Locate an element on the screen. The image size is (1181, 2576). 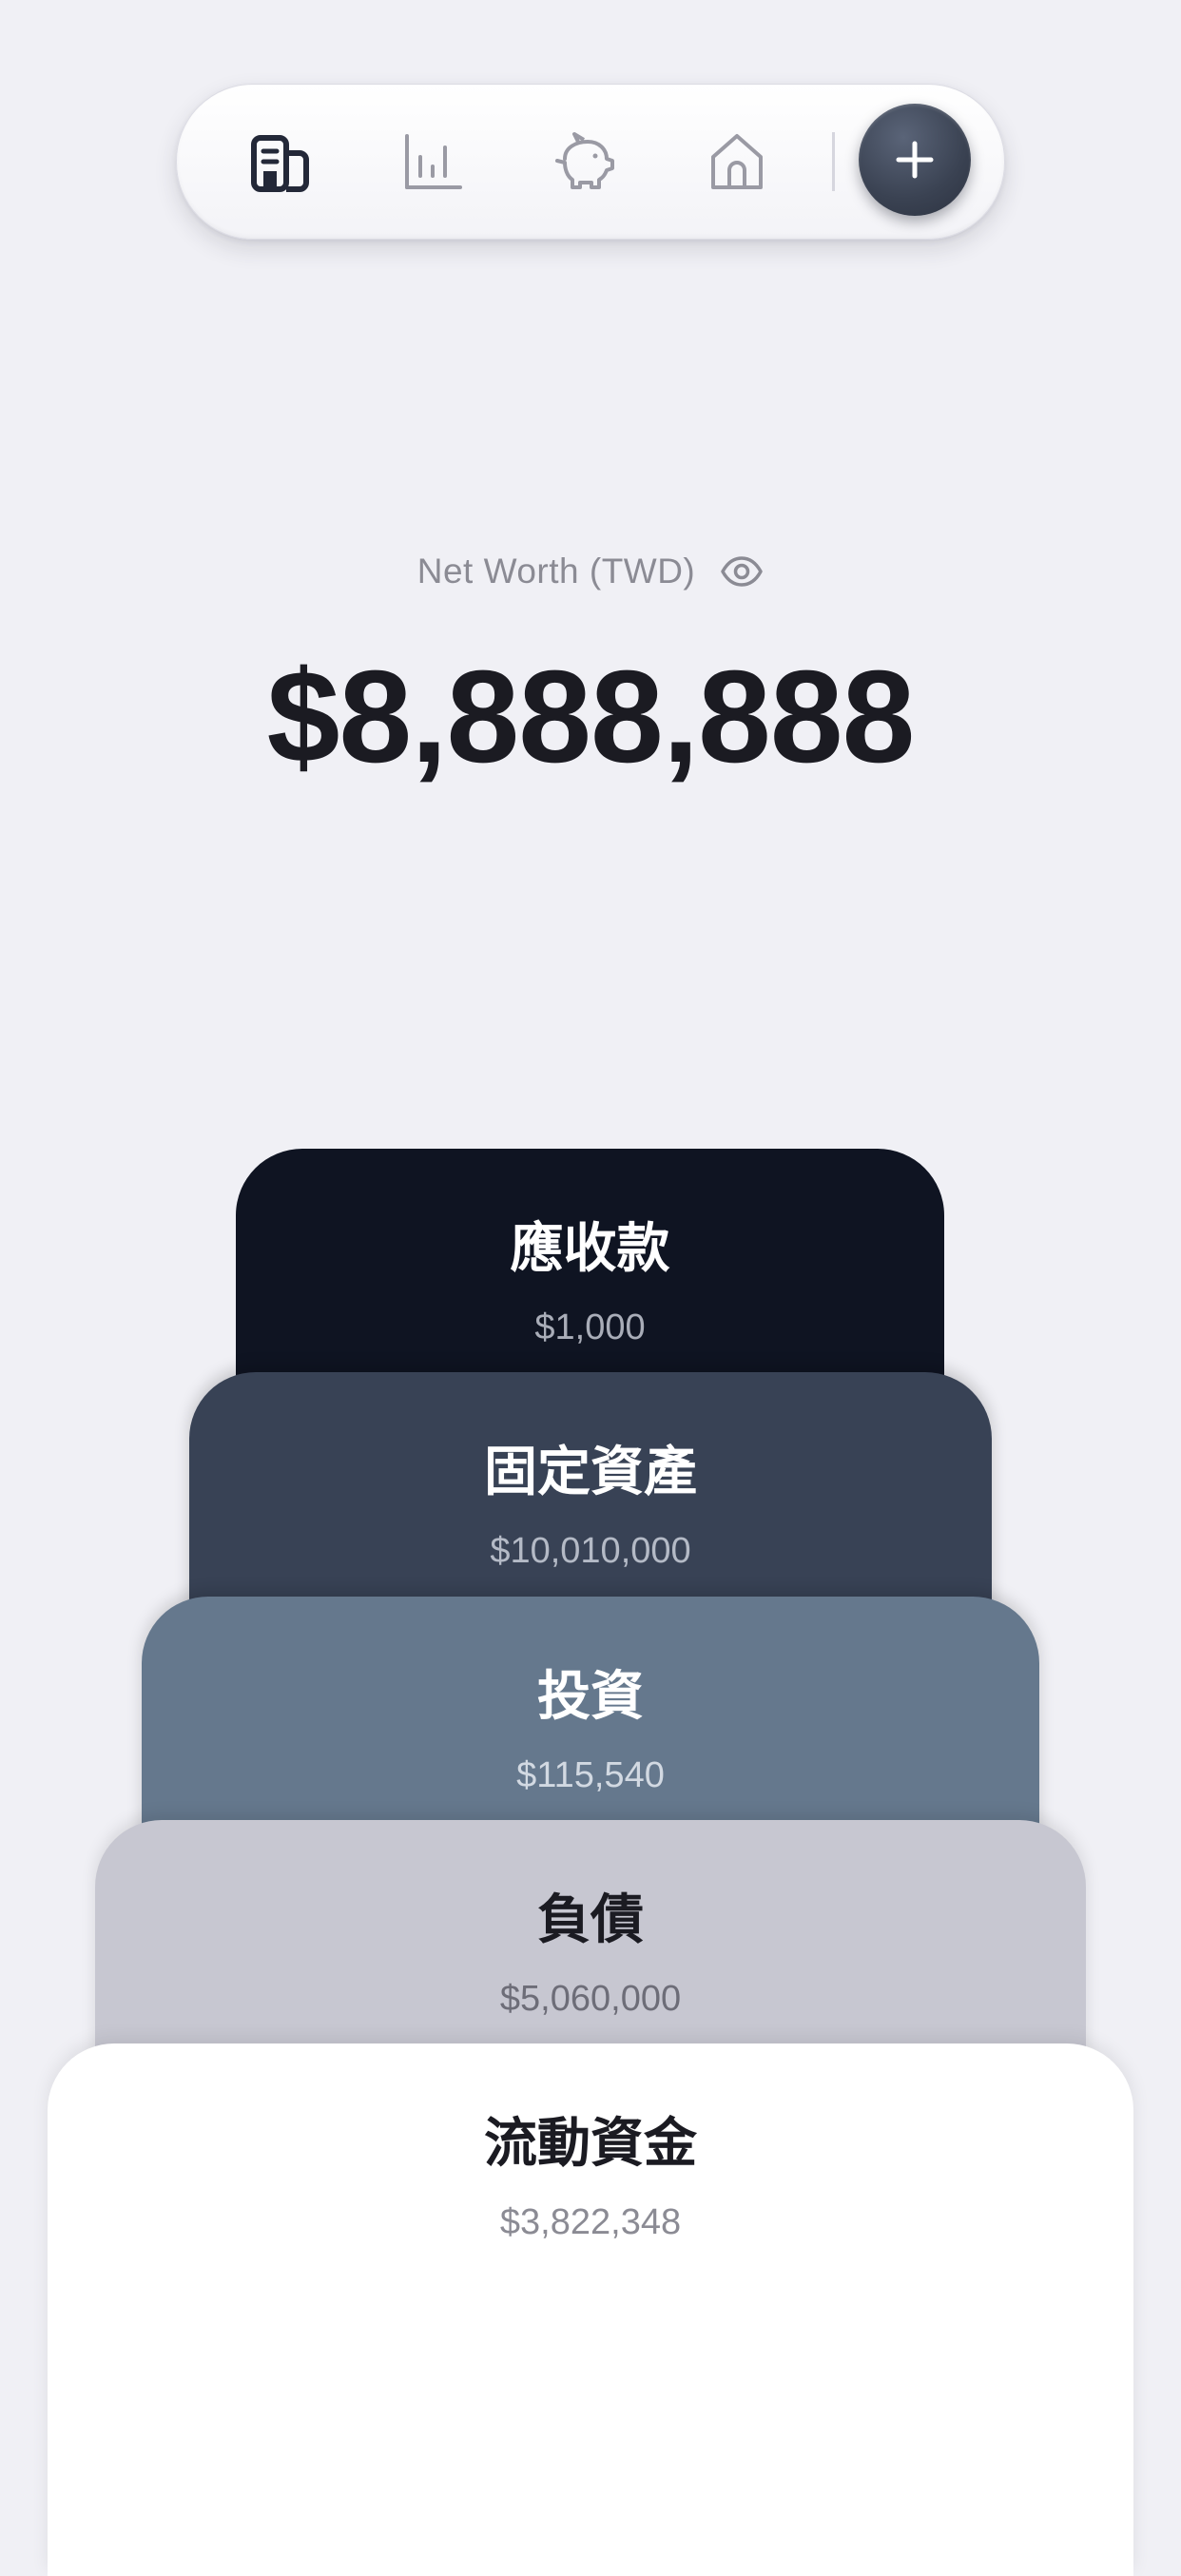
home-icon is located at coordinates (737, 161).